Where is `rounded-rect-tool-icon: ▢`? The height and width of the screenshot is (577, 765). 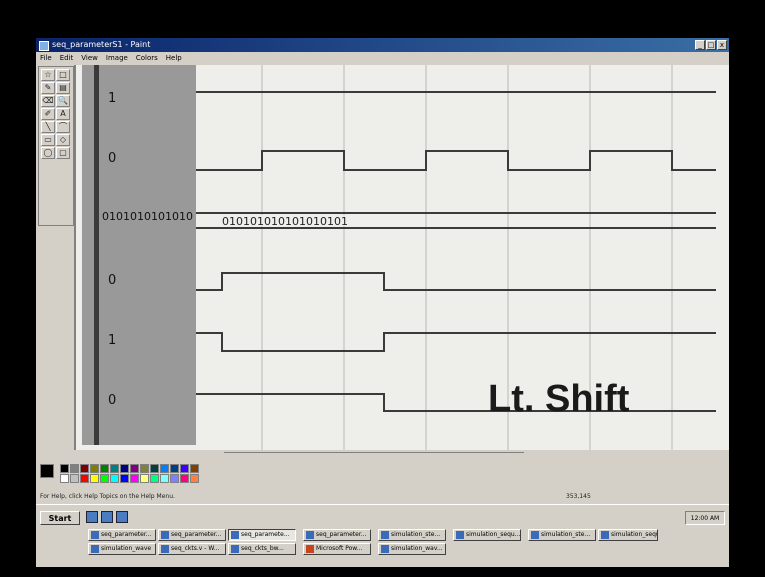
rounded-rect-tool-icon: ▢ is located at coordinates (63, 153).